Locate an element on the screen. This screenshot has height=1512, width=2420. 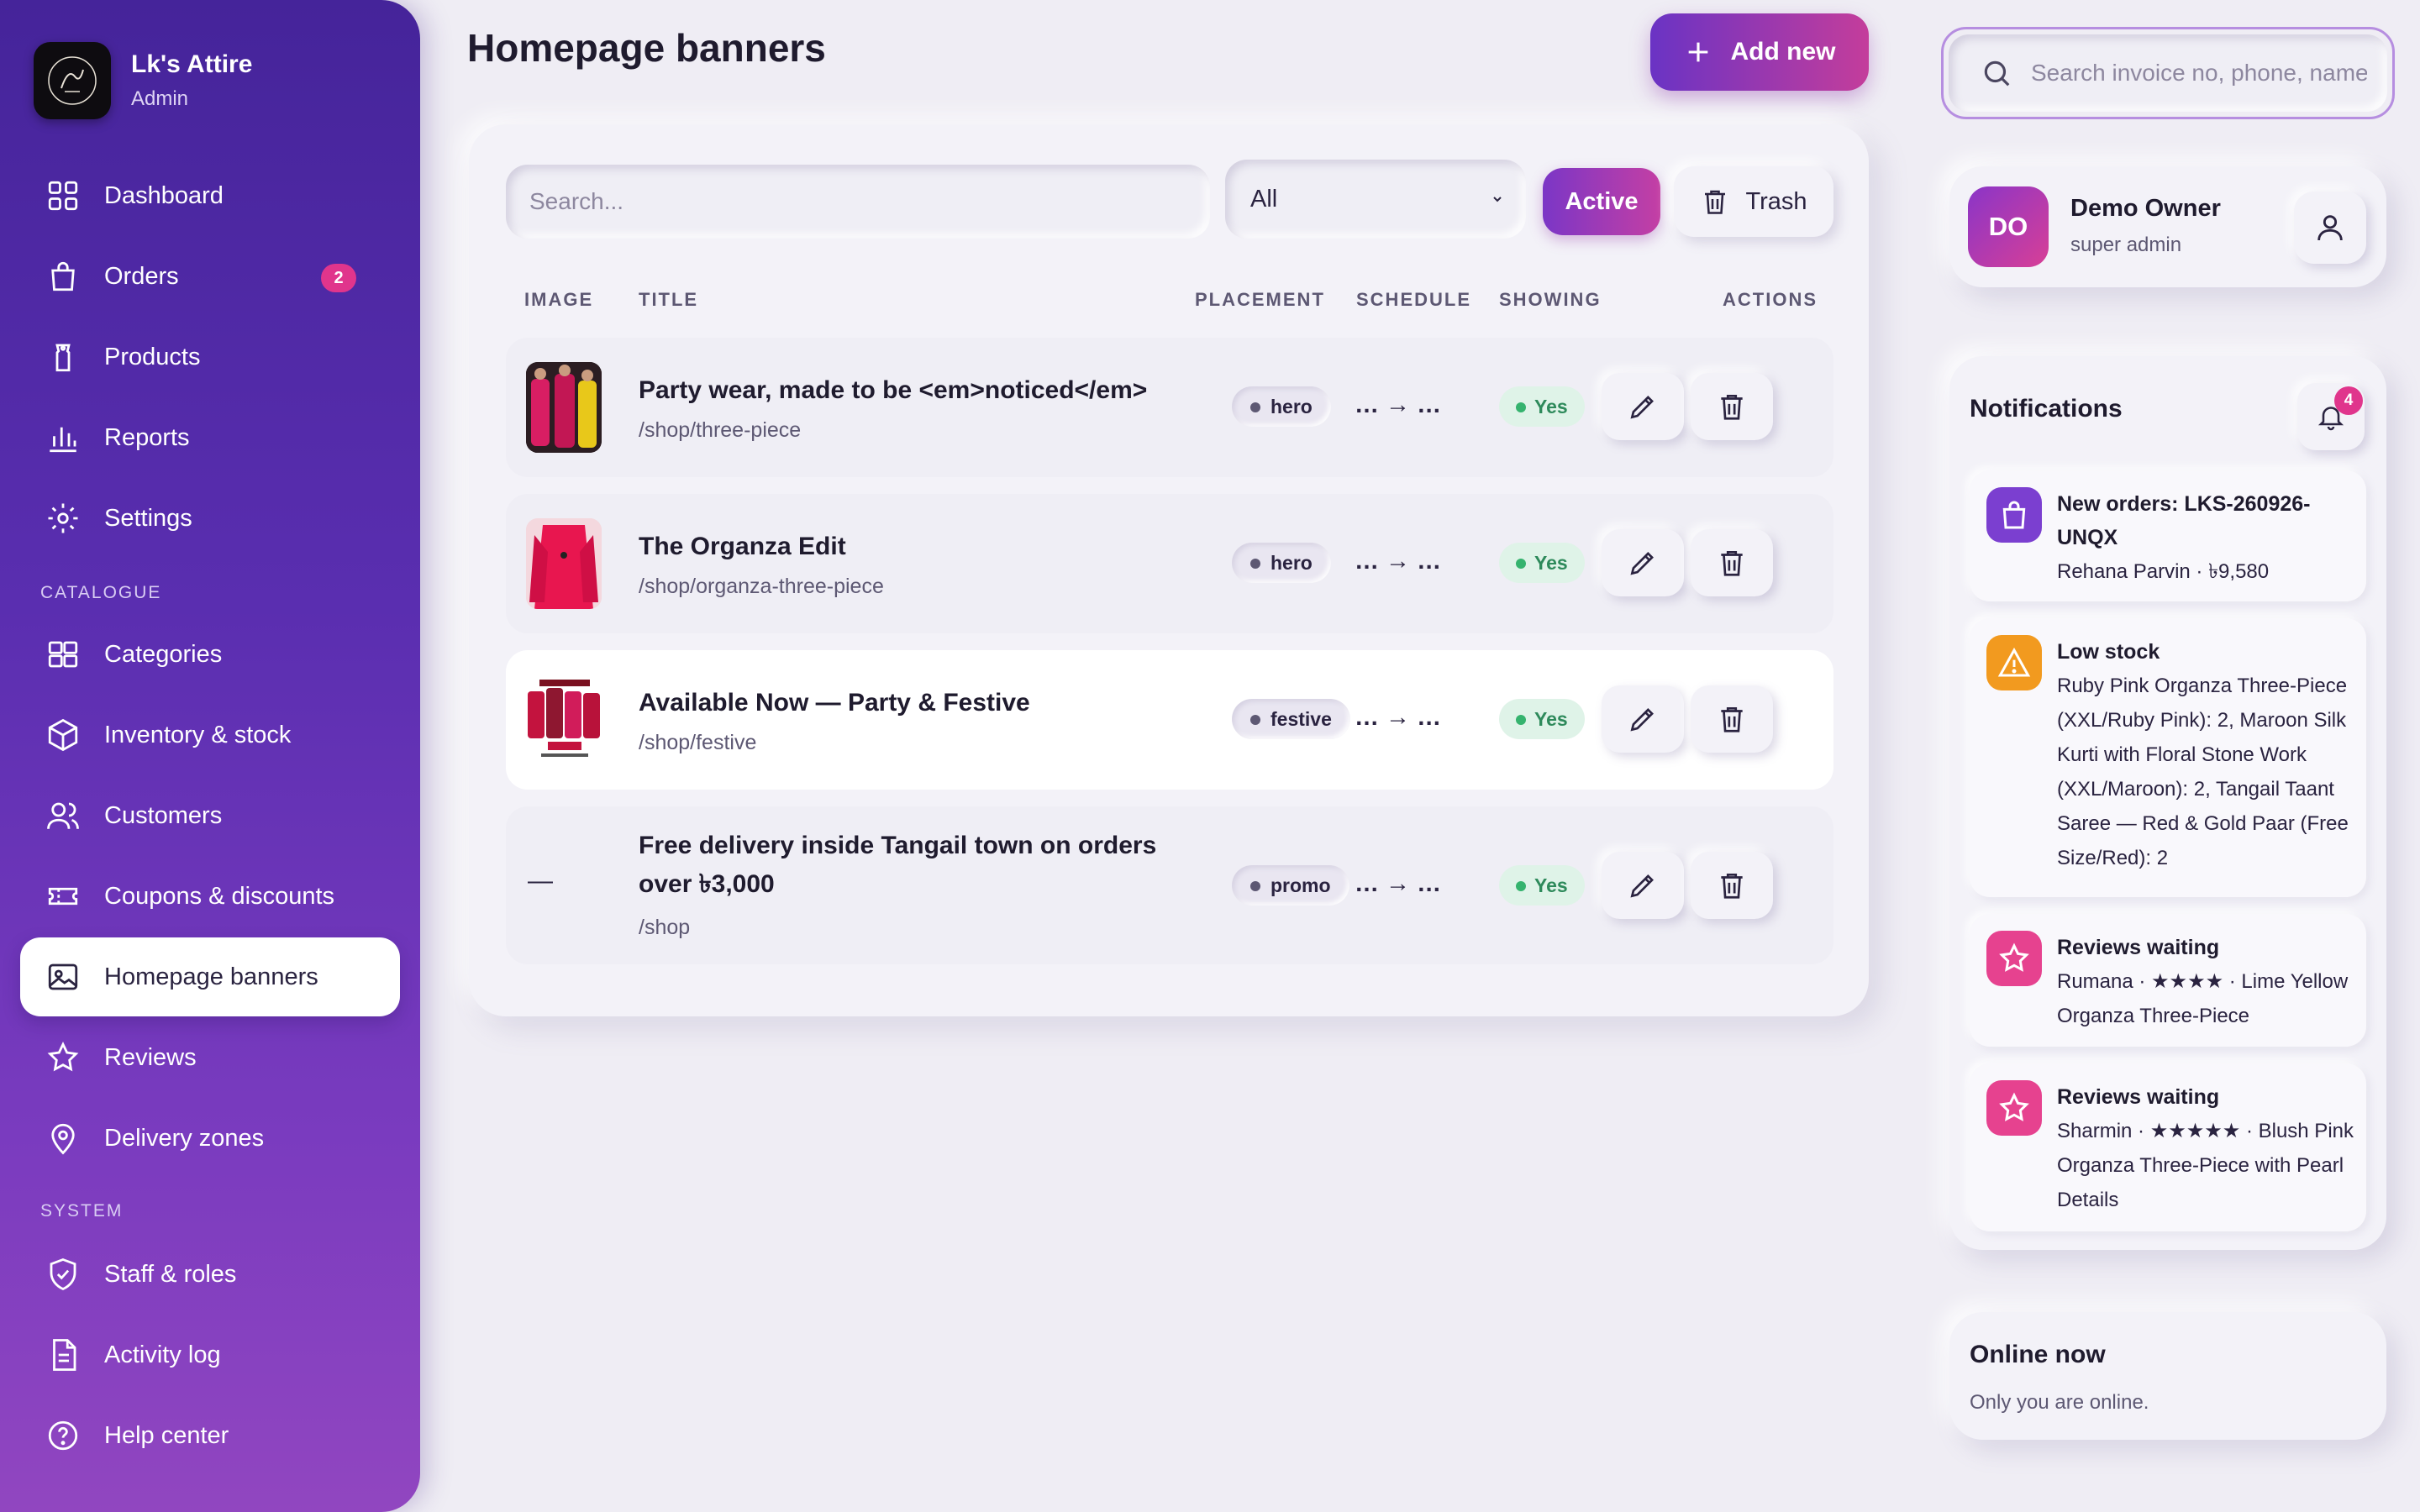
banner-image is located at coordinates (564, 563).